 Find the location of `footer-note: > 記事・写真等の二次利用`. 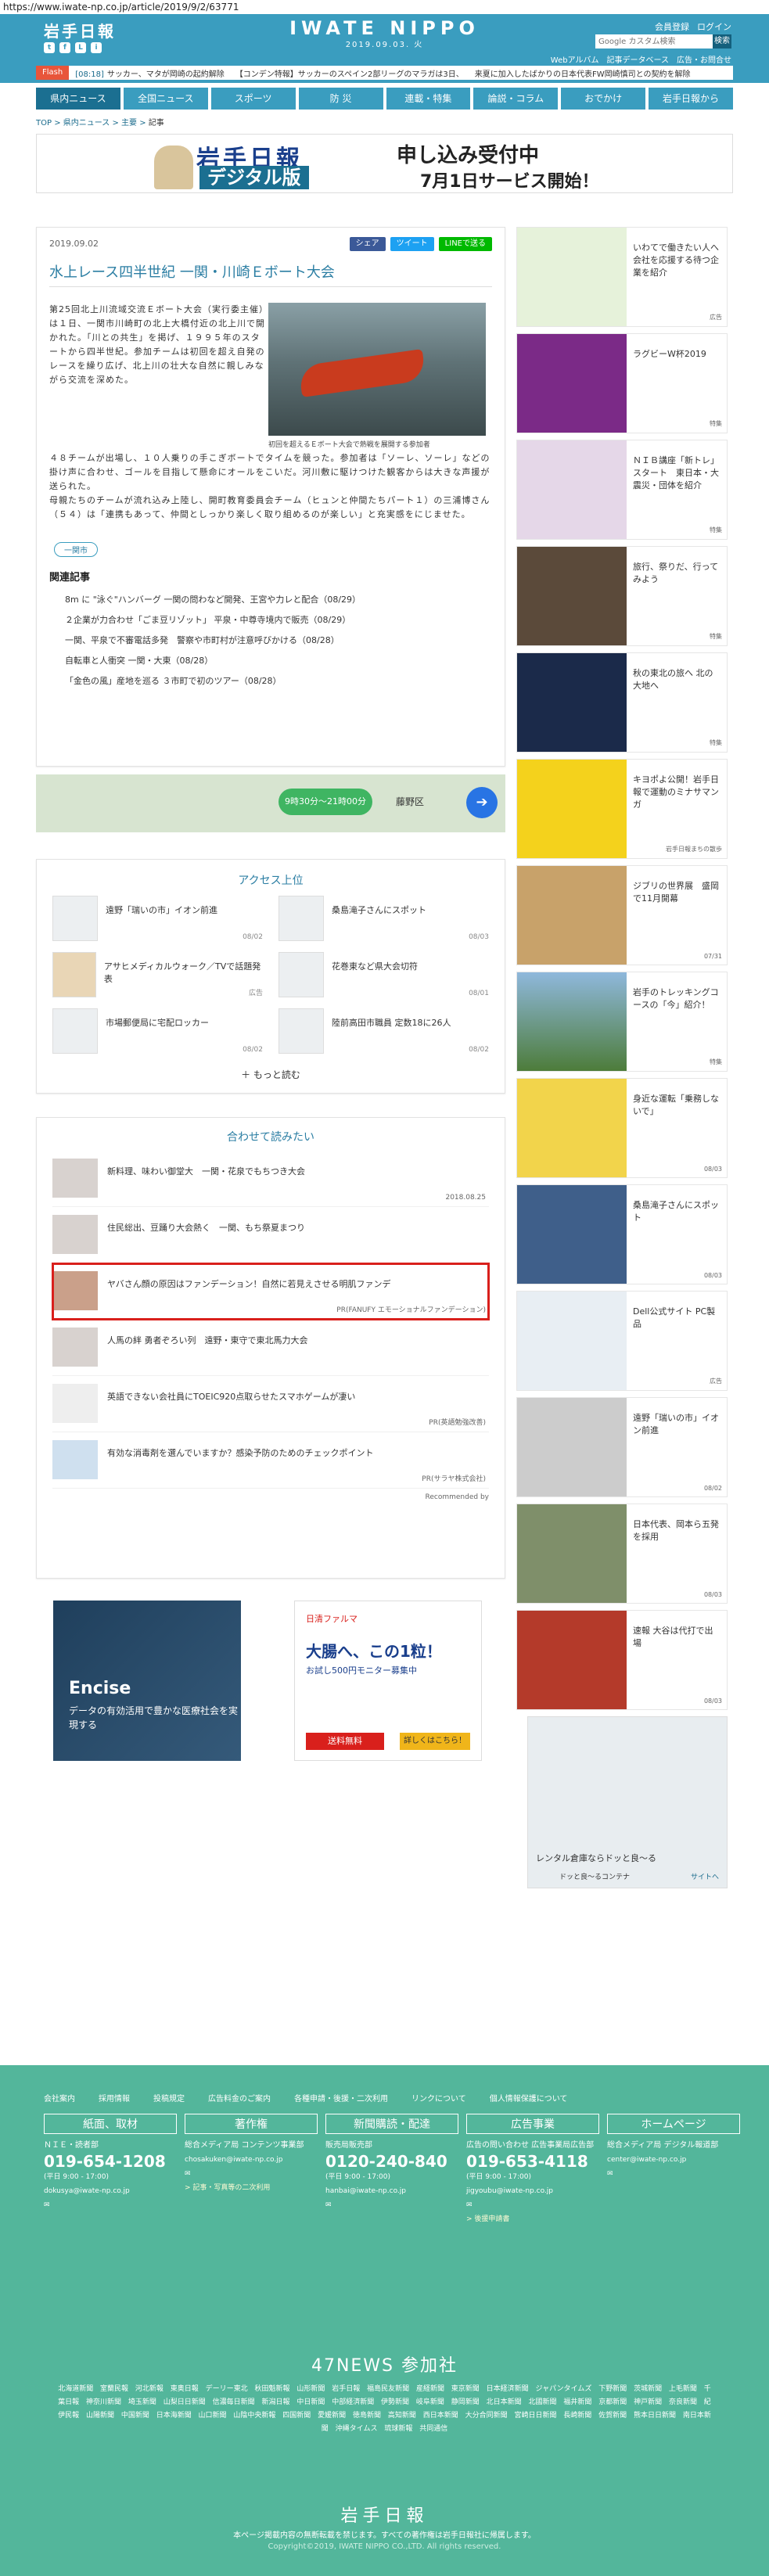

footer-note: > 記事・写真等の二次利用 is located at coordinates (251, 2188).